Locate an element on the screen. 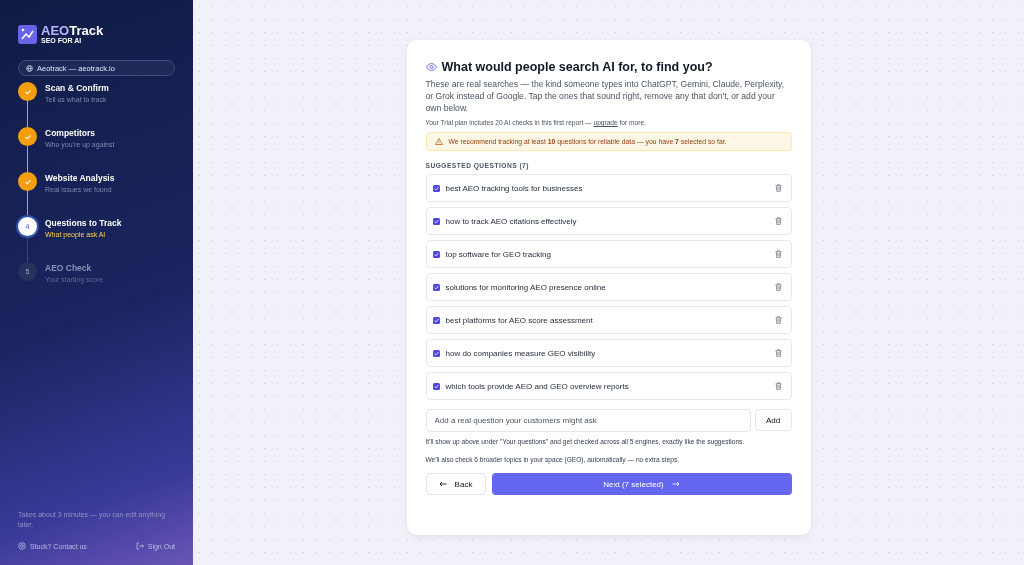 The height and width of the screenshot is (565, 1024). question-row: top software for GEO tracking is located at coordinates (608, 254).